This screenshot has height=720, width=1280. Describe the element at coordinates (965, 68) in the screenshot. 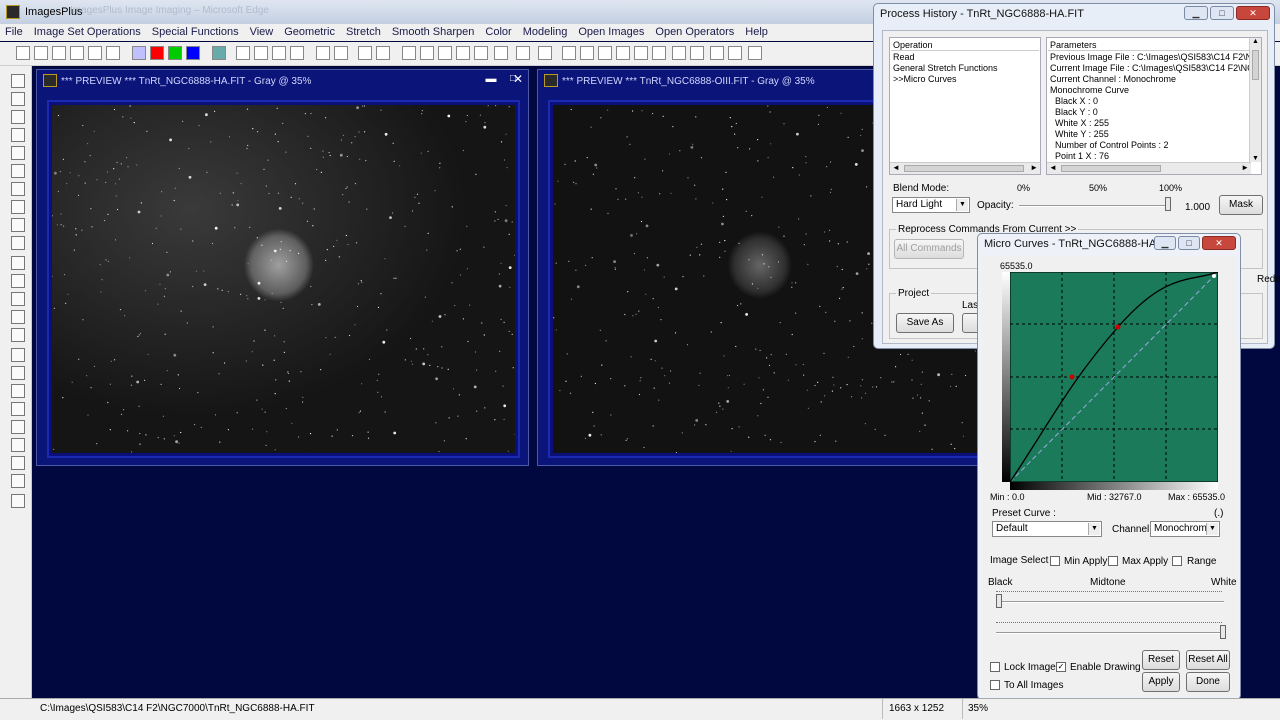

I see `operation-item: General Stretch Functions` at that location.